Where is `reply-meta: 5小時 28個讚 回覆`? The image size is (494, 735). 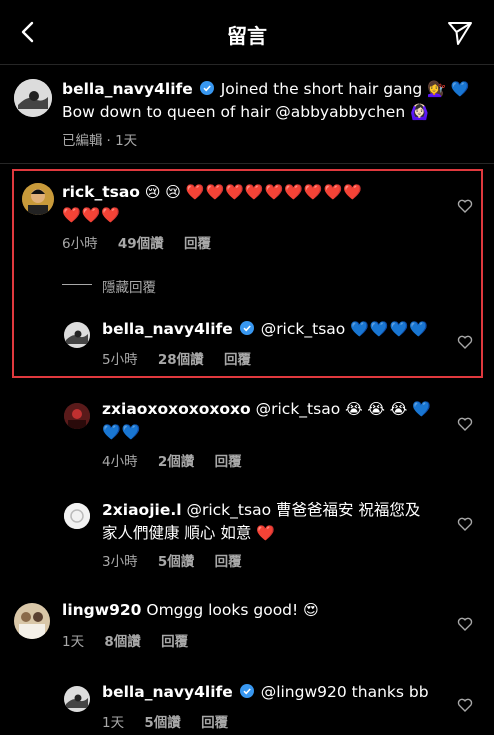
reply-meta: 5小時 28個讚 回覆 is located at coordinates (176, 360).